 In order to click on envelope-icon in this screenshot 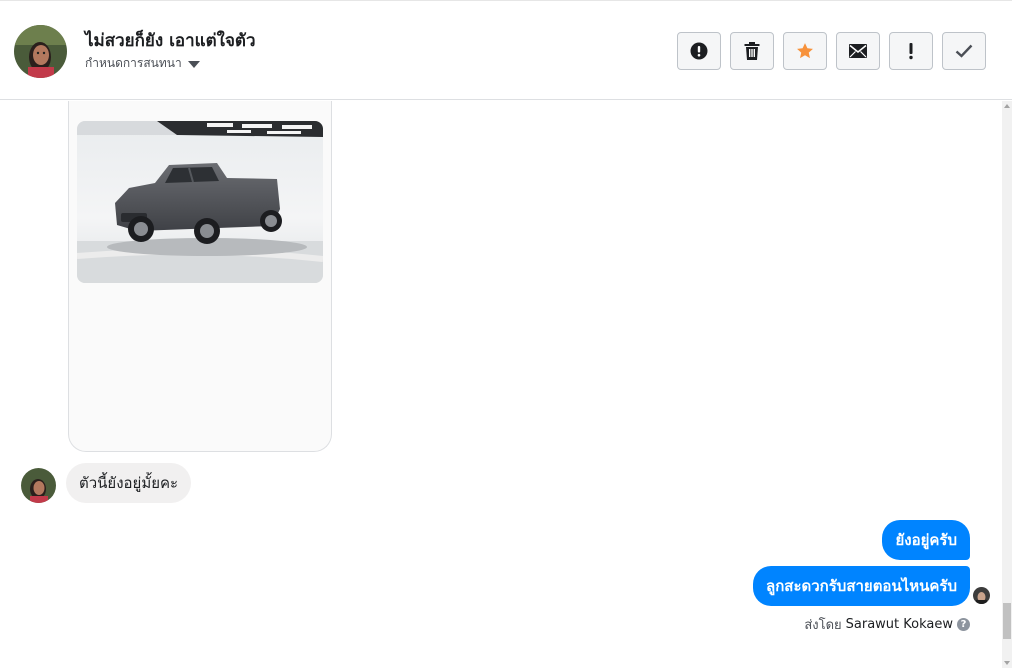, I will do `click(858, 51)`.